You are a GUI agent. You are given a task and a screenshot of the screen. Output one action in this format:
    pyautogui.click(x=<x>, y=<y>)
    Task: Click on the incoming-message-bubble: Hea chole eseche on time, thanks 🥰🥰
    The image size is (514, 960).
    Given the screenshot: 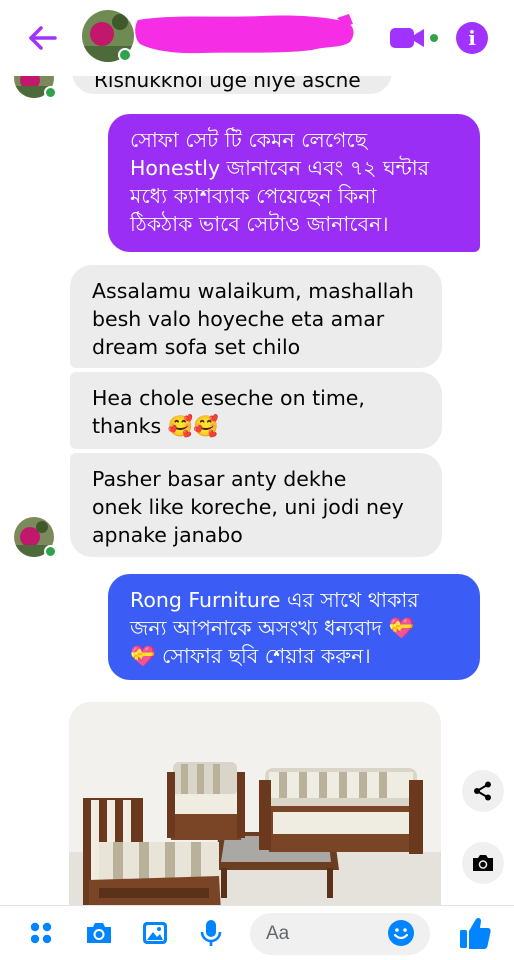 What is the action you would take?
    pyautogui.click(x=256, y=410)
    